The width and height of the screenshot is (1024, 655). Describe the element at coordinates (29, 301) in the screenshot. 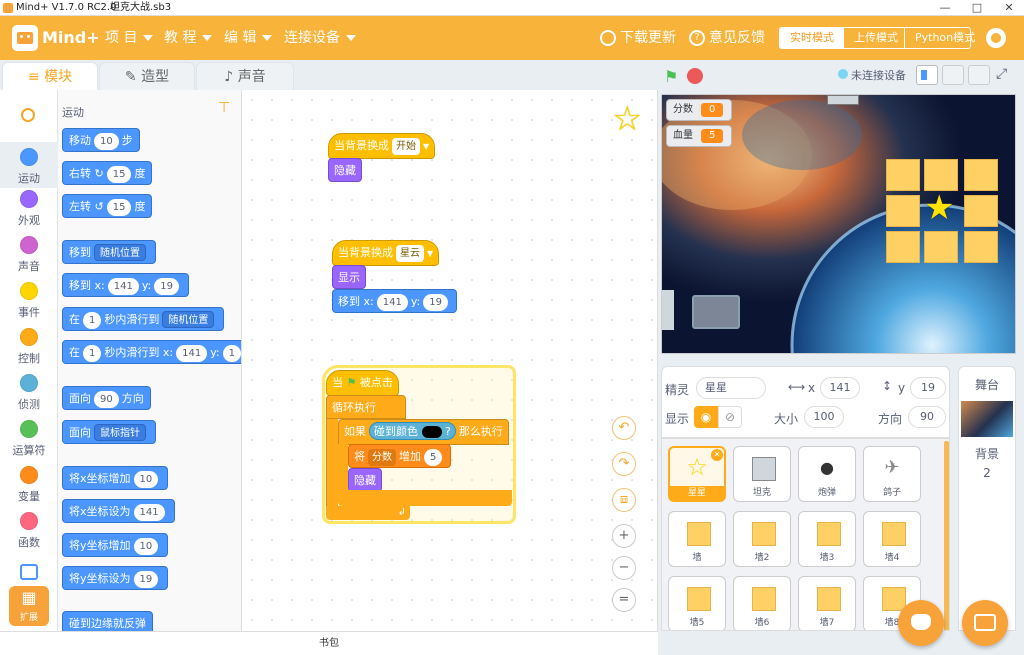

I see `category-events: 事件` at that location.